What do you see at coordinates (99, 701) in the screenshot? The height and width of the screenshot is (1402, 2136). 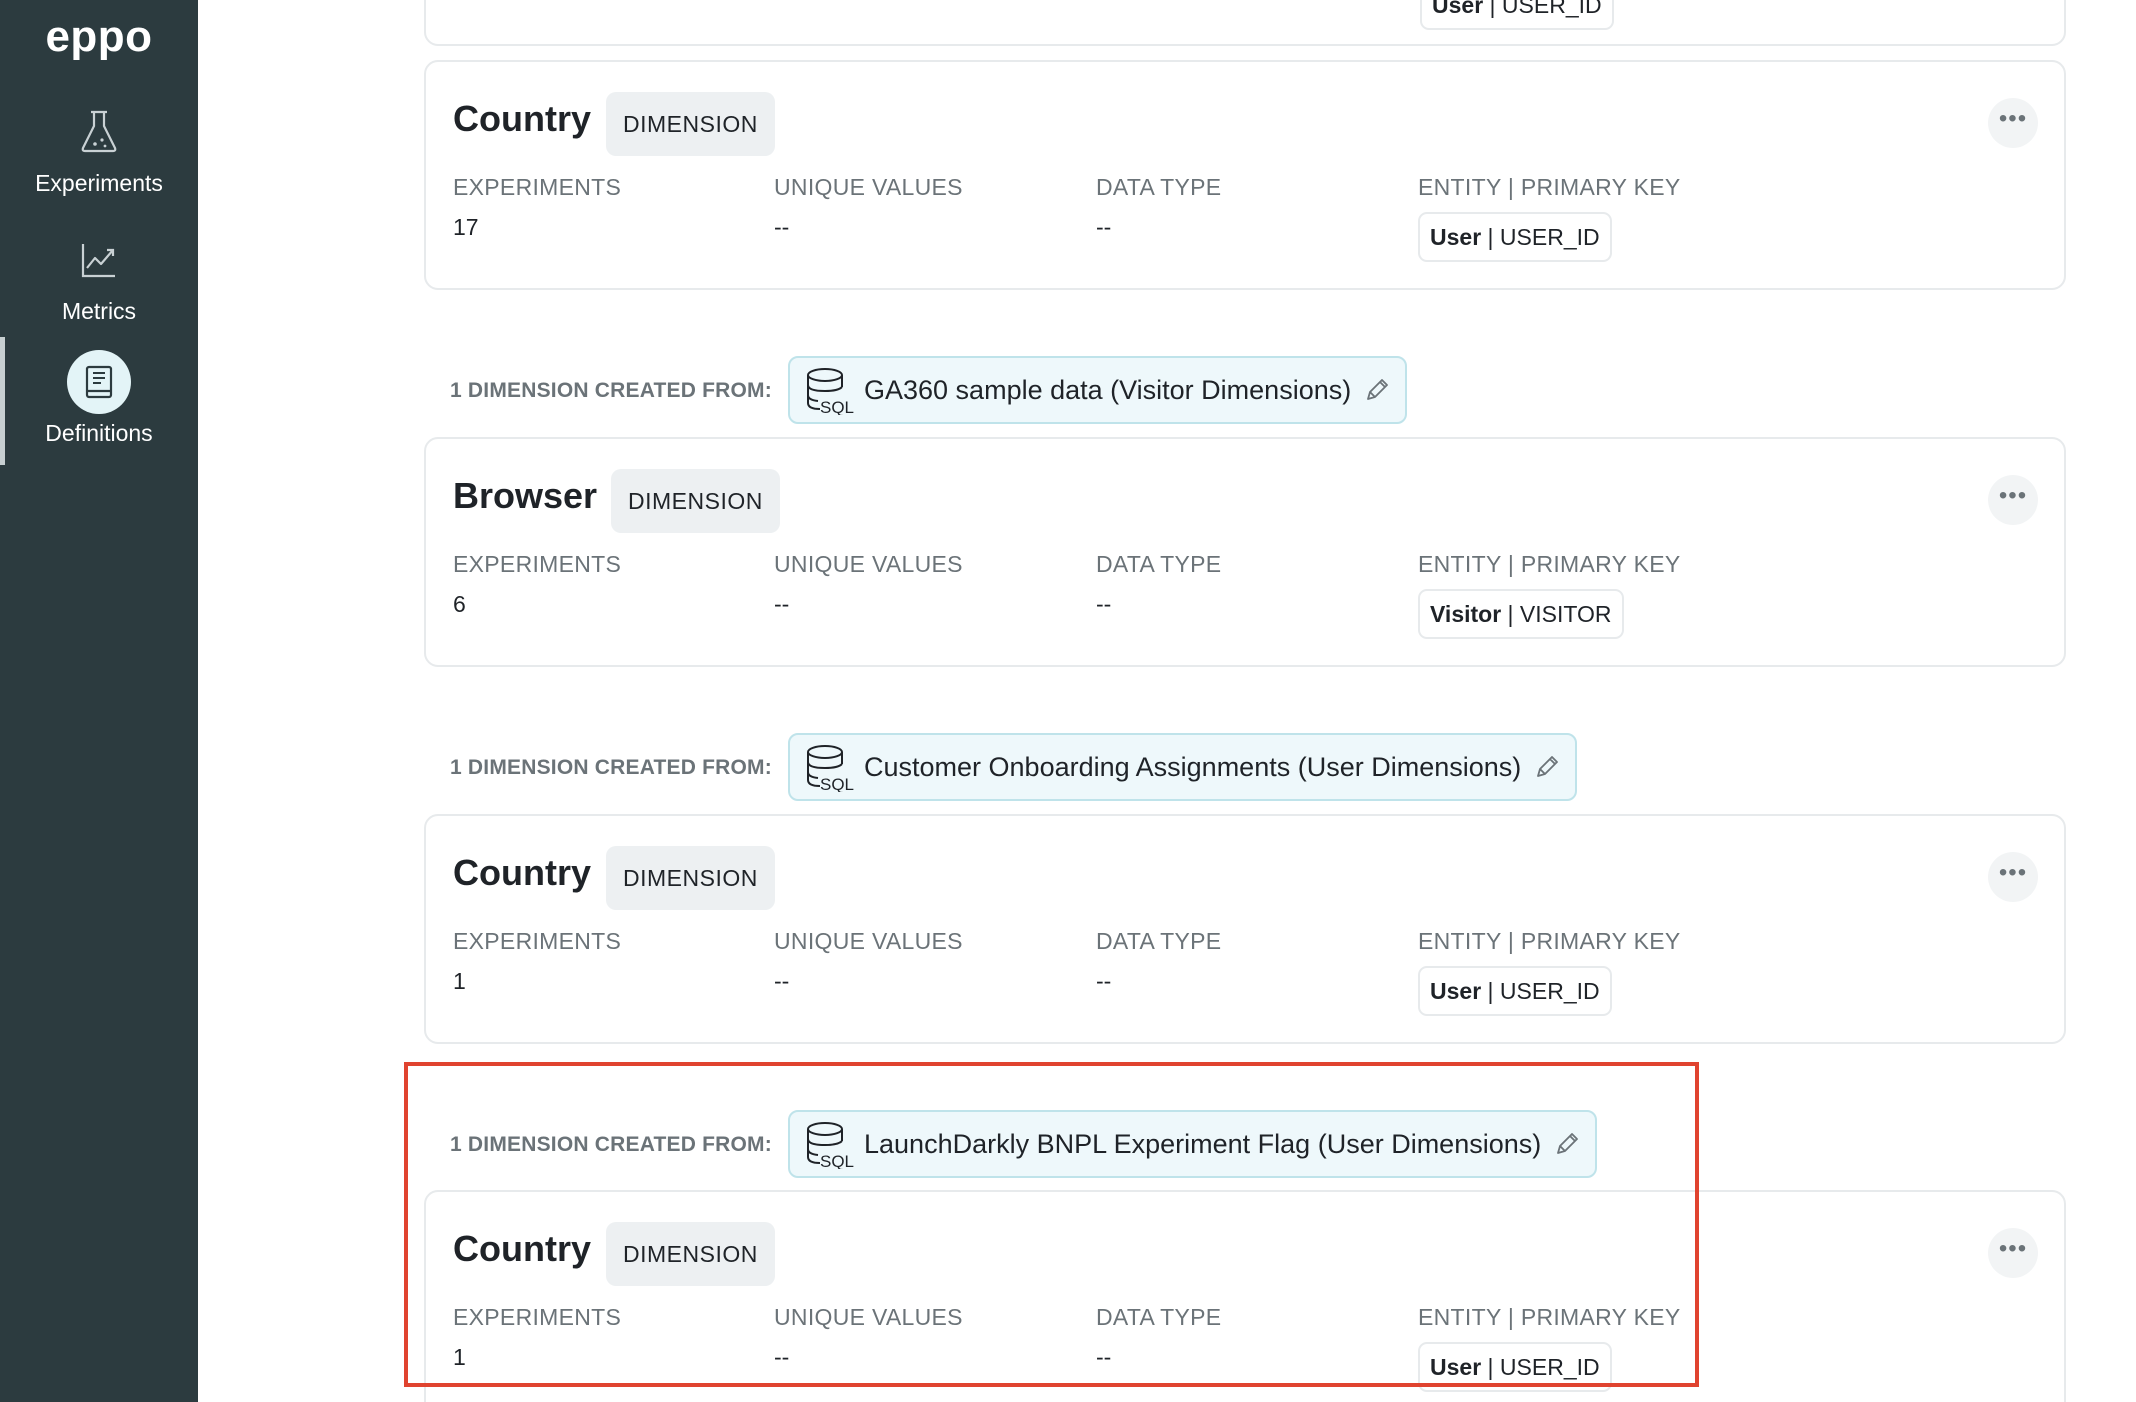 I see `sidebar: eppo Experiments Metrics Definitions` at bounding box center [99, 701].